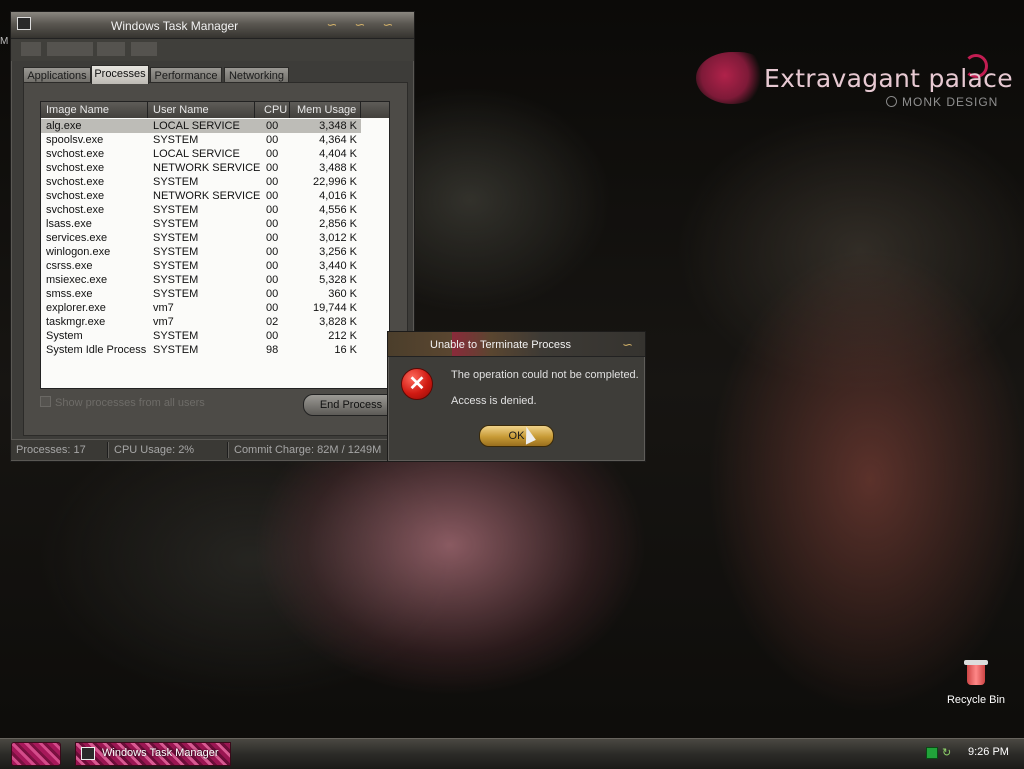  Describe the element at coordinates (976, 673) in the screenshot. I see `recycle-bin-icon` at that location.